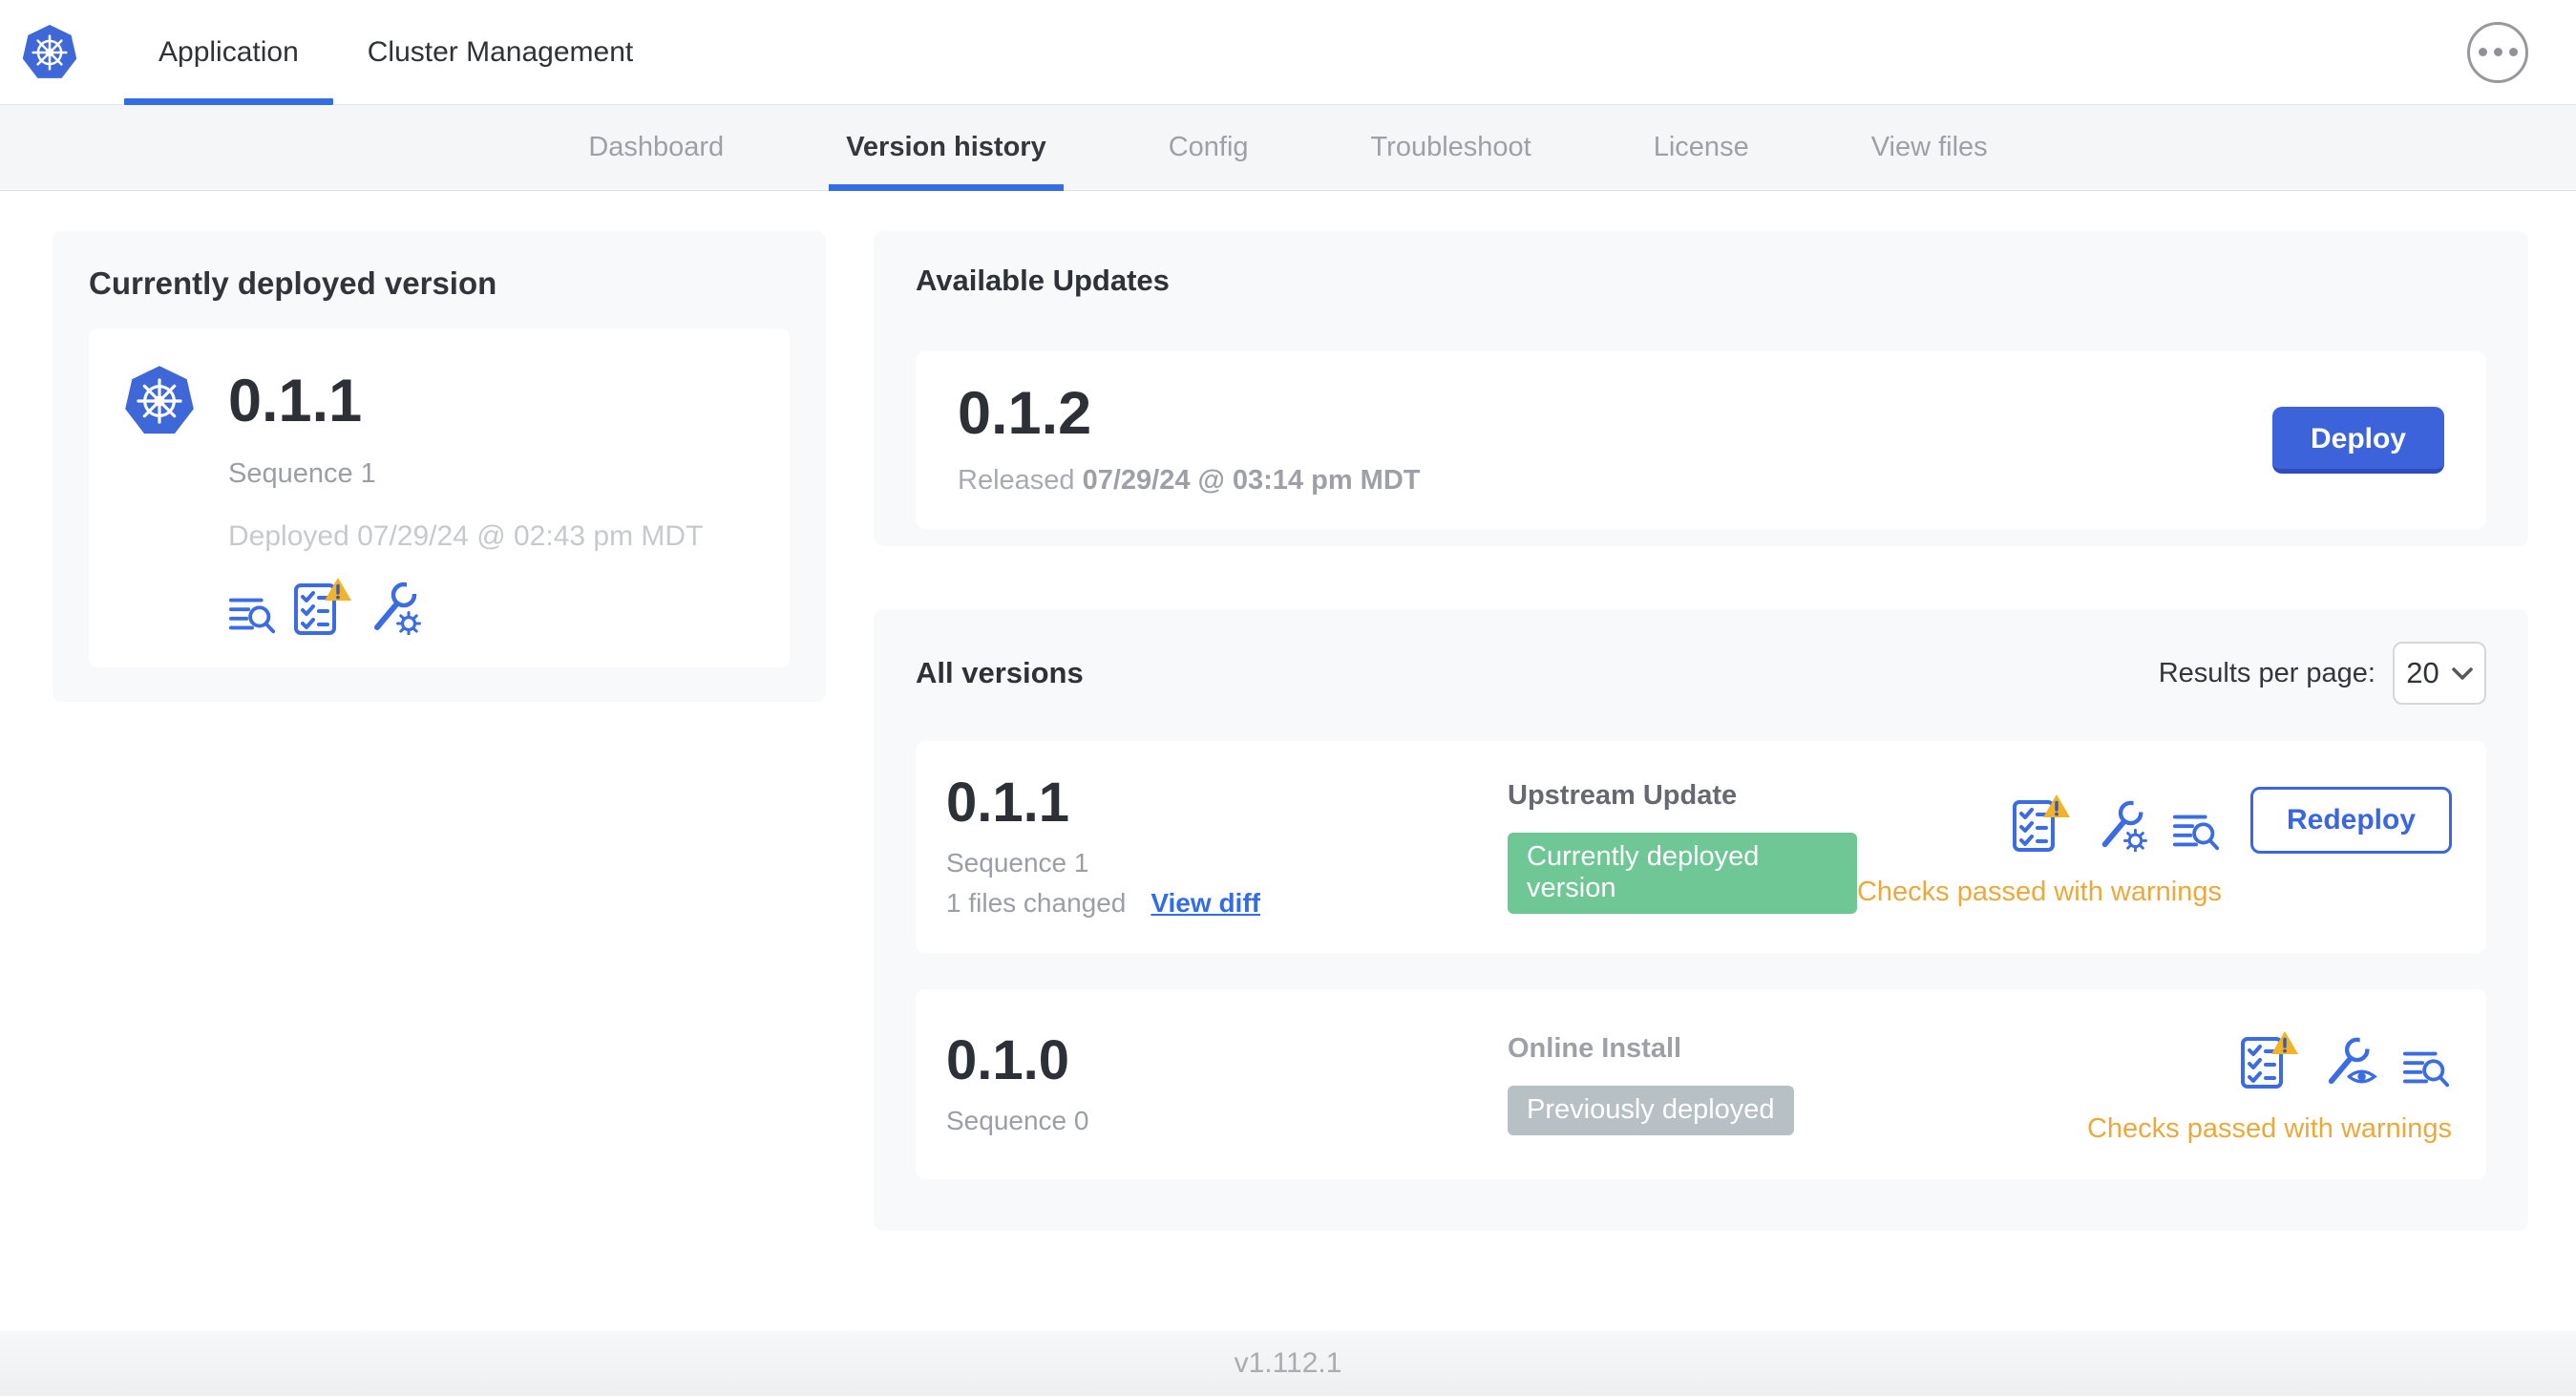 The width and height of the screenshot is (2576, 1396). What do you see at coordinates (1025, 413) in the screenshot?
I see `update-version-number: 0.1.2` at bounding box center [1025, 413].